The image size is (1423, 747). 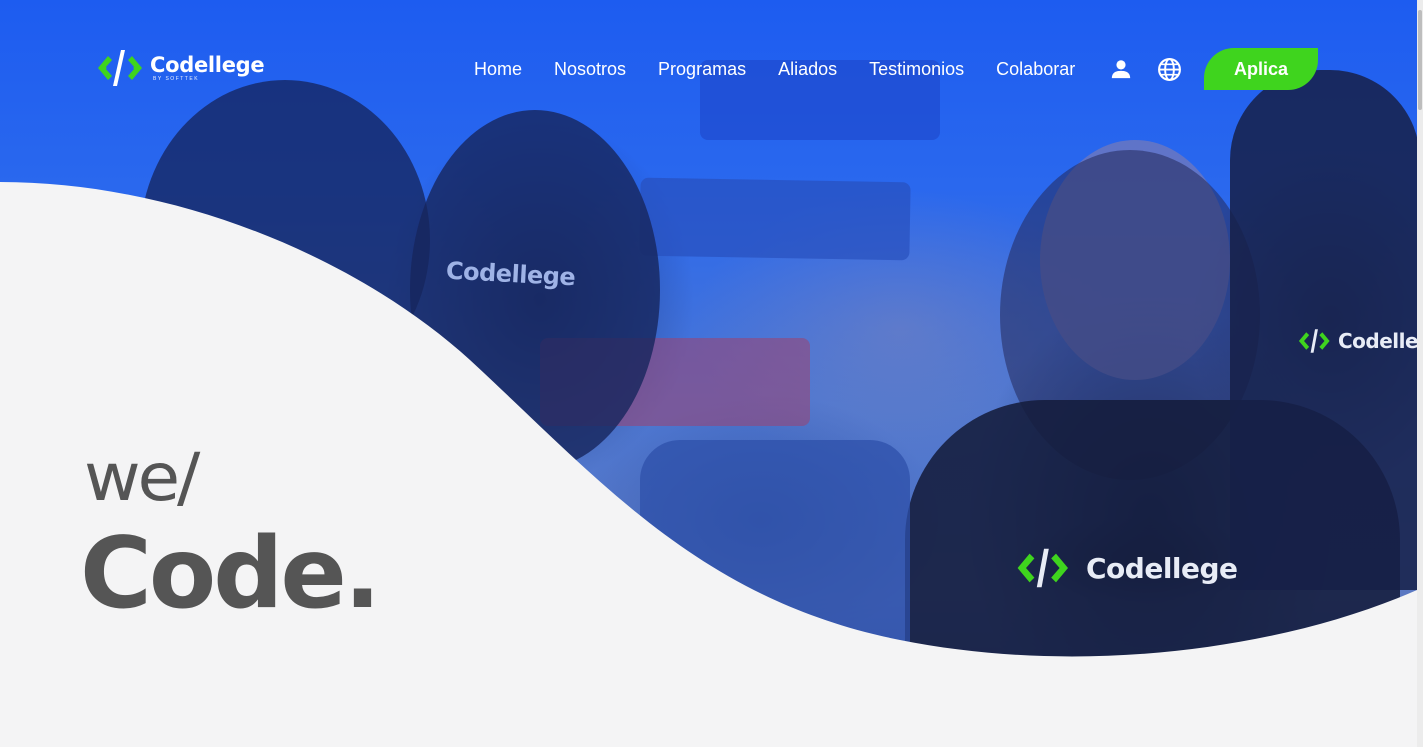 What do you see at coordinates (1121, 69) in the screenshot?
I see `user-icon` at bounding box center [1121, 69].